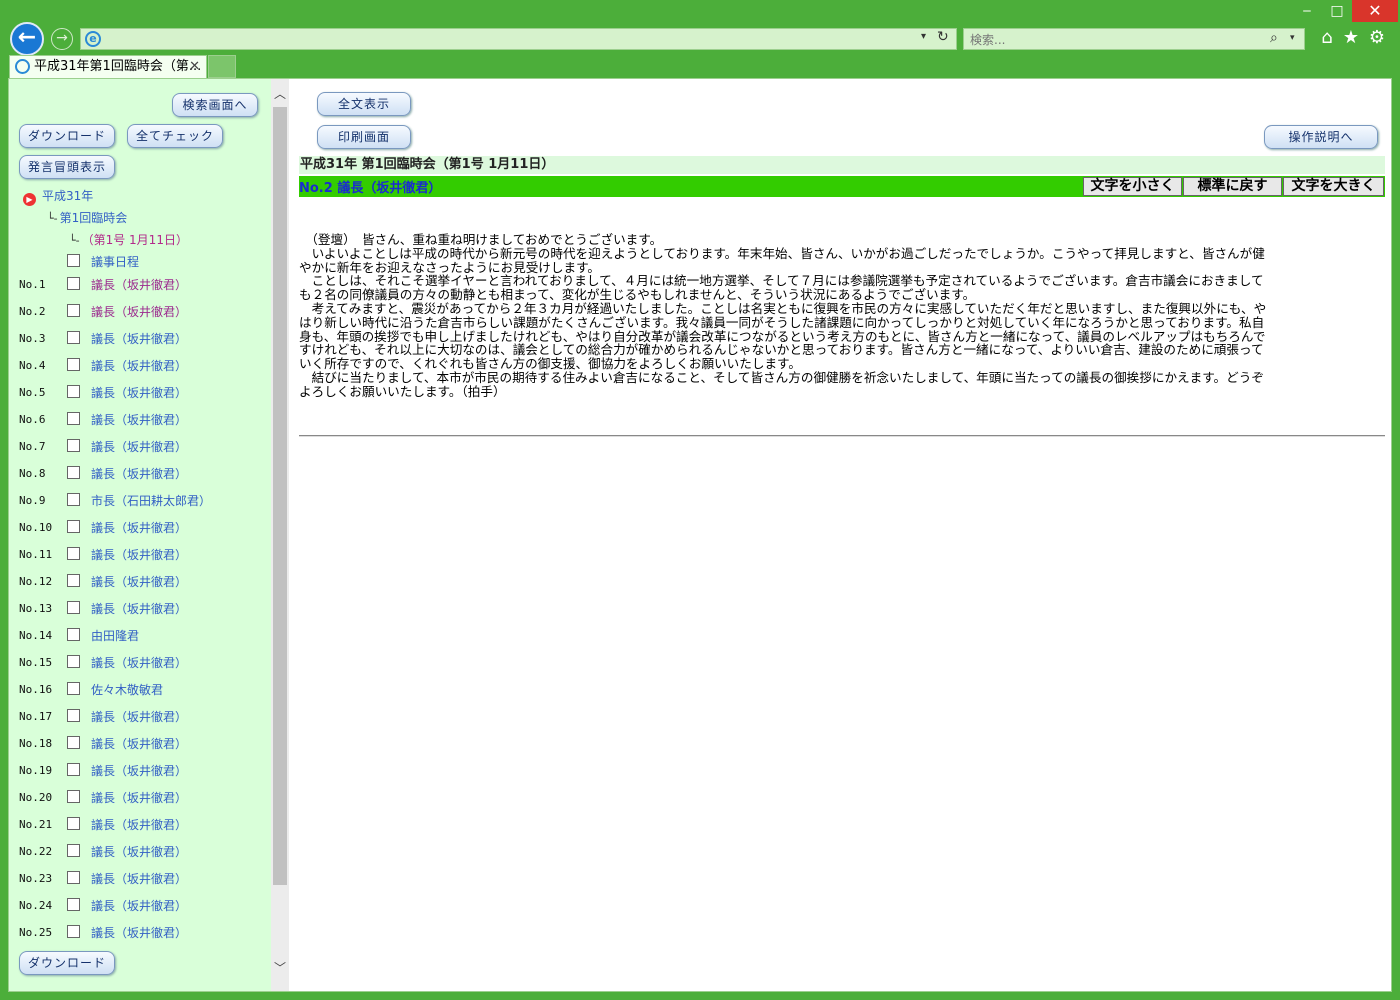 The width and height of the screenshot is (1400, 1000). What do you see at coordinates (1307, 11) in the screenshot?
I see `minimize-button: ‒` at bounding box center [1307, 11].